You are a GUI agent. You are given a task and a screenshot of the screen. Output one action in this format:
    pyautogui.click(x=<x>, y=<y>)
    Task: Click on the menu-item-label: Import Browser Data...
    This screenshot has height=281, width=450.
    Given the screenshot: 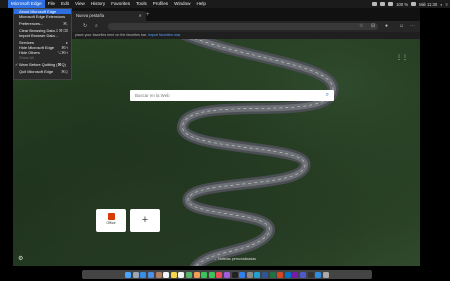 What is the action you would take?
    pyautogui.click(x=38, y=35)
    